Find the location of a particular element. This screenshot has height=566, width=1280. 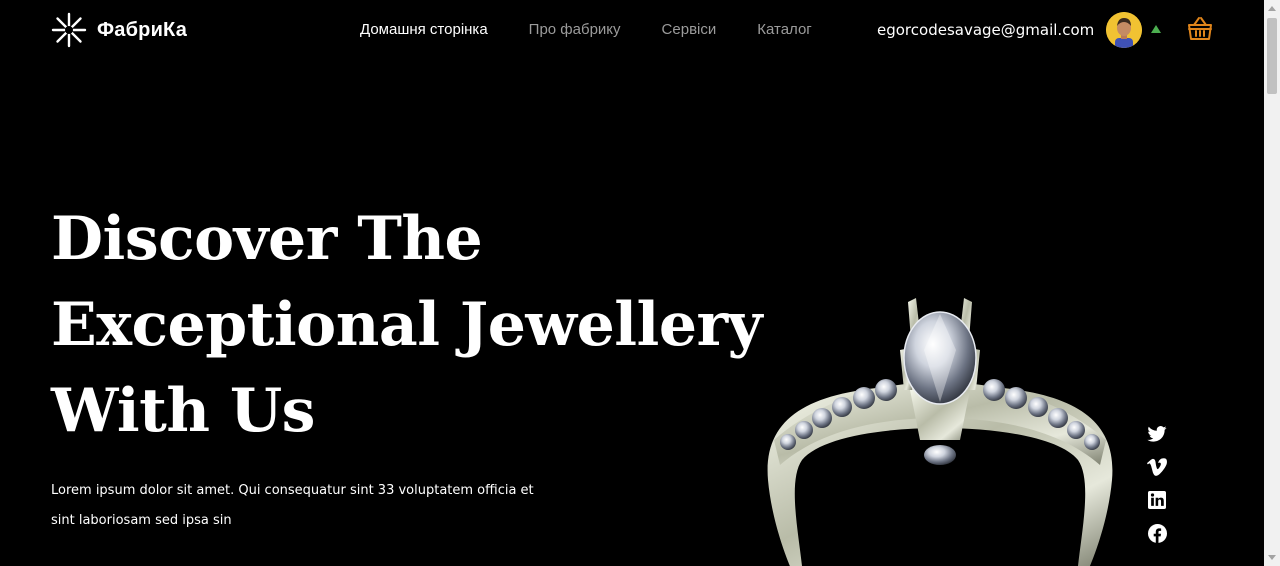

scroll-thumb is located at coordinates (1272, 56).